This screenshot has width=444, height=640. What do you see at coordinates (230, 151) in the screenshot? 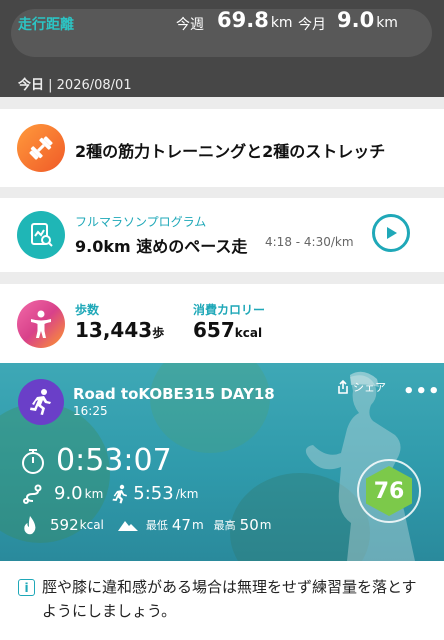
I see `workout-title: 2種の筋力トレーニングと2種のストレッチ` at bounding box center [230, 151].